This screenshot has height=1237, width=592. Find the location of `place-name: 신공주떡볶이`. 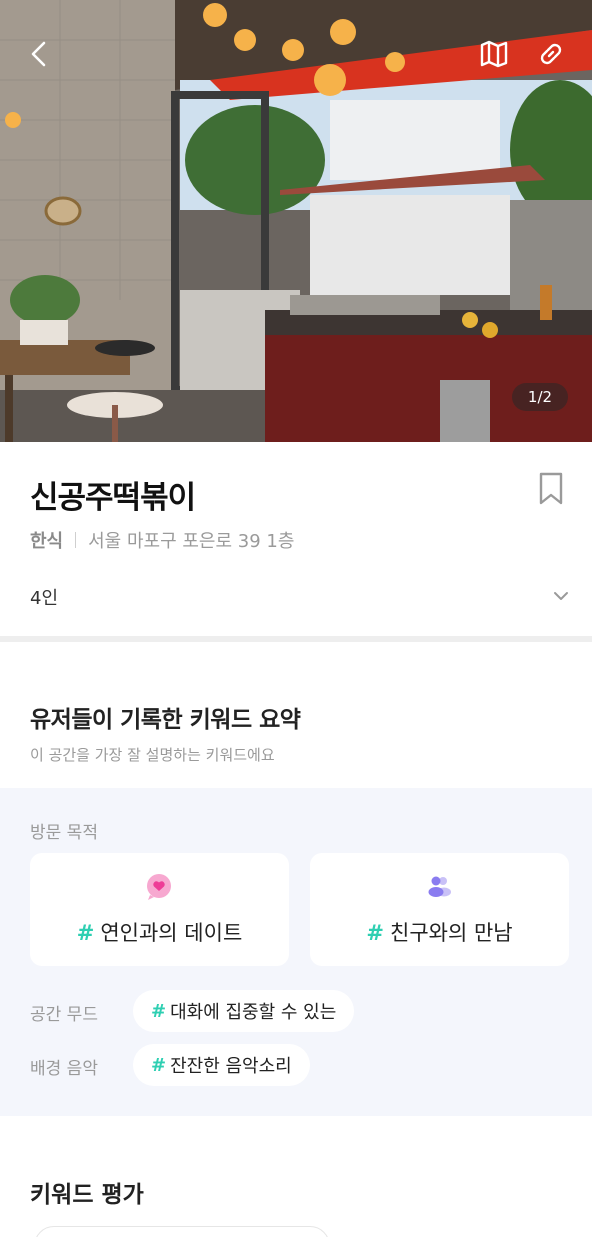

place-name: 신공주떡볶이 is located at coordinates (113, 498).